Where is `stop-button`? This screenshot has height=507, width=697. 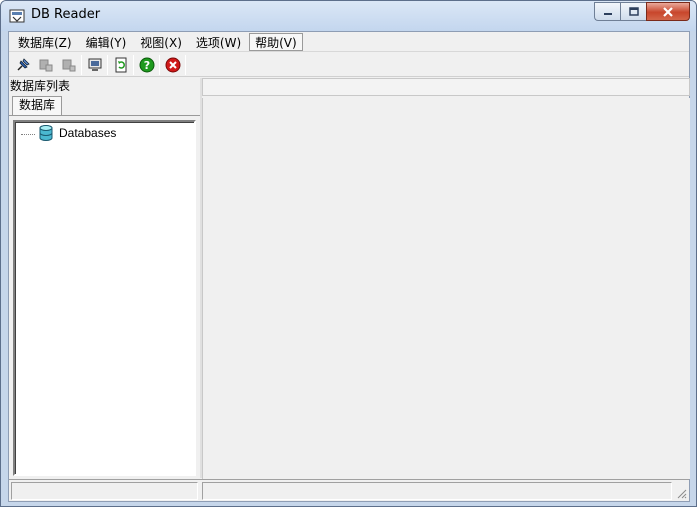
stop-button is located at coordinates (172, 65).